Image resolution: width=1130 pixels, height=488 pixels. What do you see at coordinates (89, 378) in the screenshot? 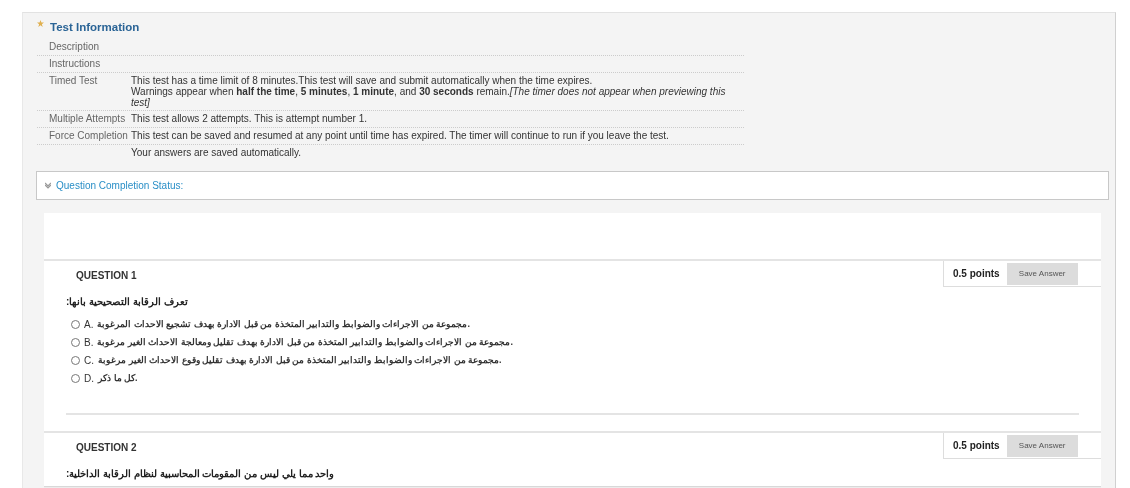
I see `option-letter: D.` at bounding box center [89, 378].